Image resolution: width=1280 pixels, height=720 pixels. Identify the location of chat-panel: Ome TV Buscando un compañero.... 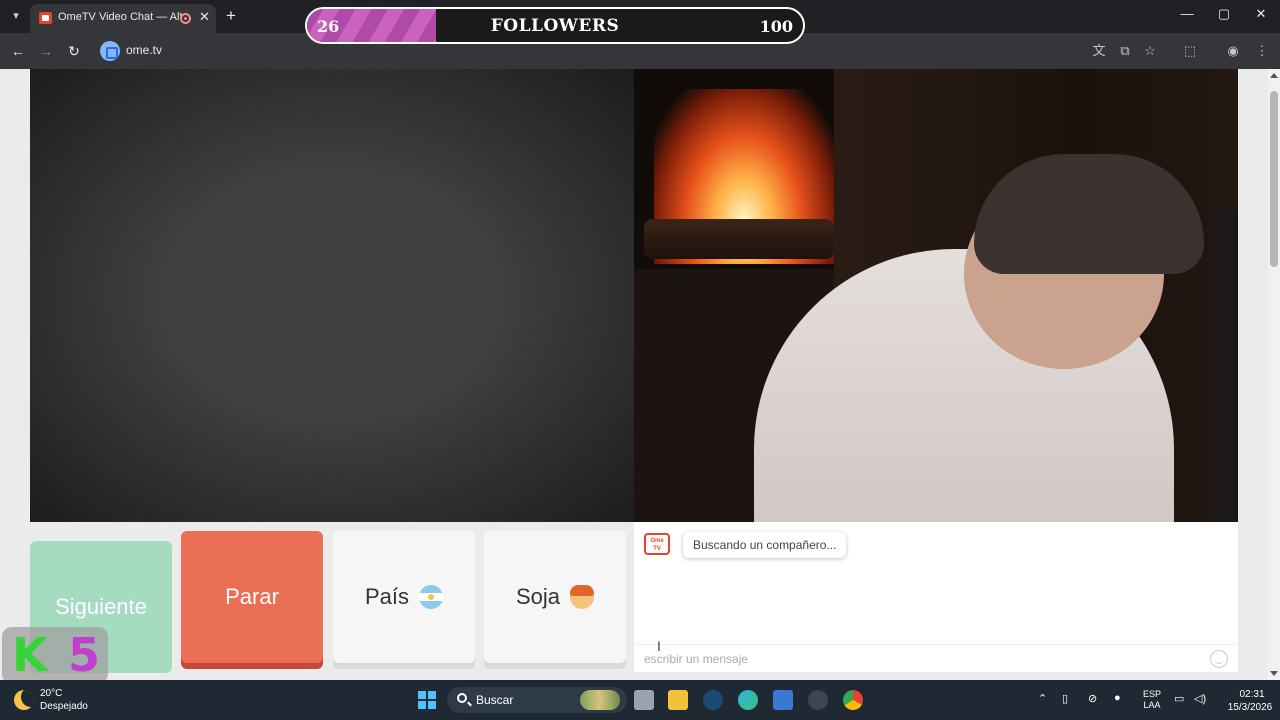
(936, 597).